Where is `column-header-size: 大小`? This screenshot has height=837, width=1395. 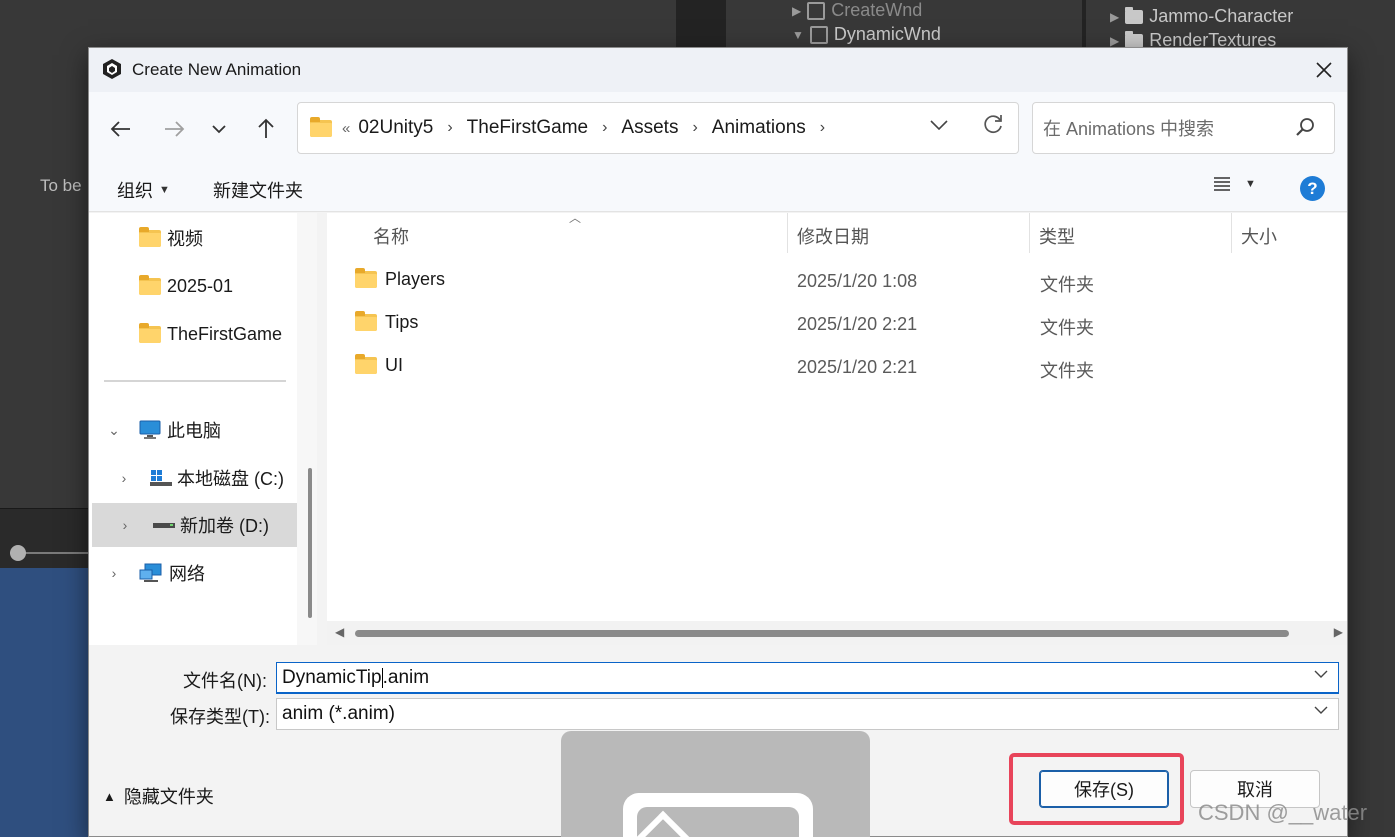 column-header-size: 大小 is located at coordinates (1259, 236).